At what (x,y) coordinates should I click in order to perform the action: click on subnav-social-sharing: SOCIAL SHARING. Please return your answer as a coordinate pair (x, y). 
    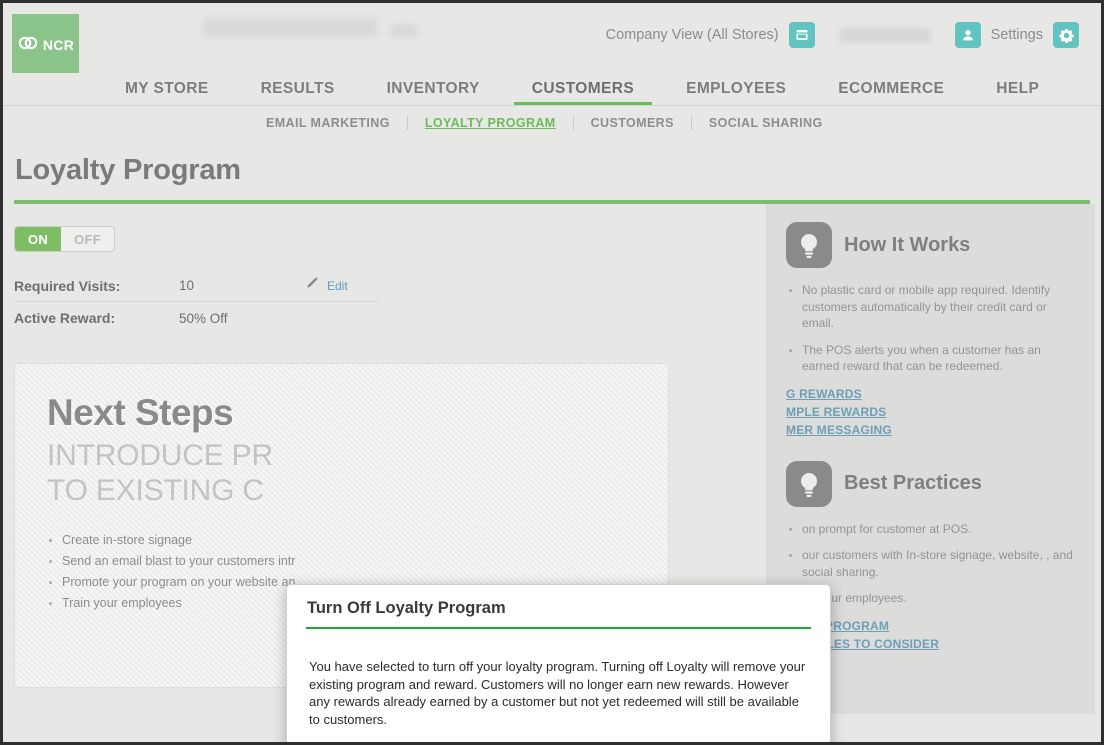
    Looking at the image, I should click on (766, 123).